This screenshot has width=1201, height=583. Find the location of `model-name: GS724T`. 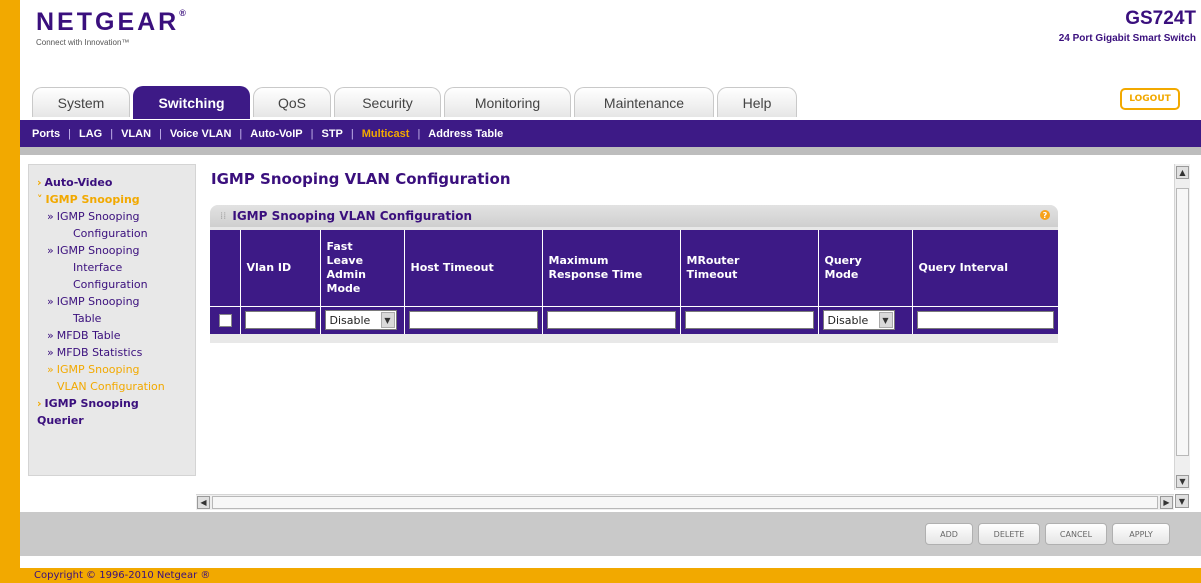

model-name: GS724T is located at coordinates (1160, 18).